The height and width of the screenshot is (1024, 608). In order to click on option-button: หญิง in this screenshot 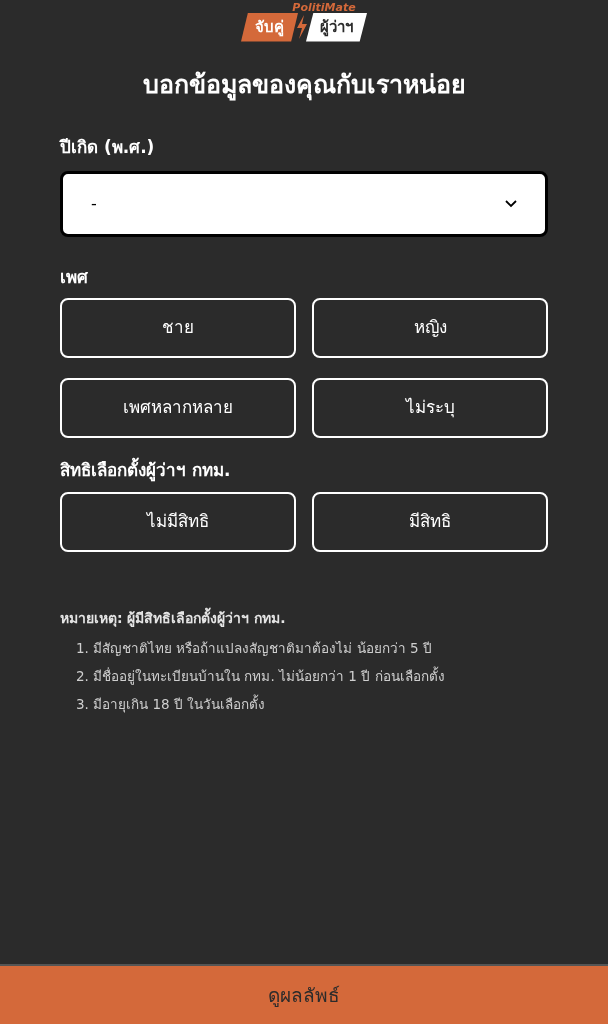, I will do `click(430, 328)`.